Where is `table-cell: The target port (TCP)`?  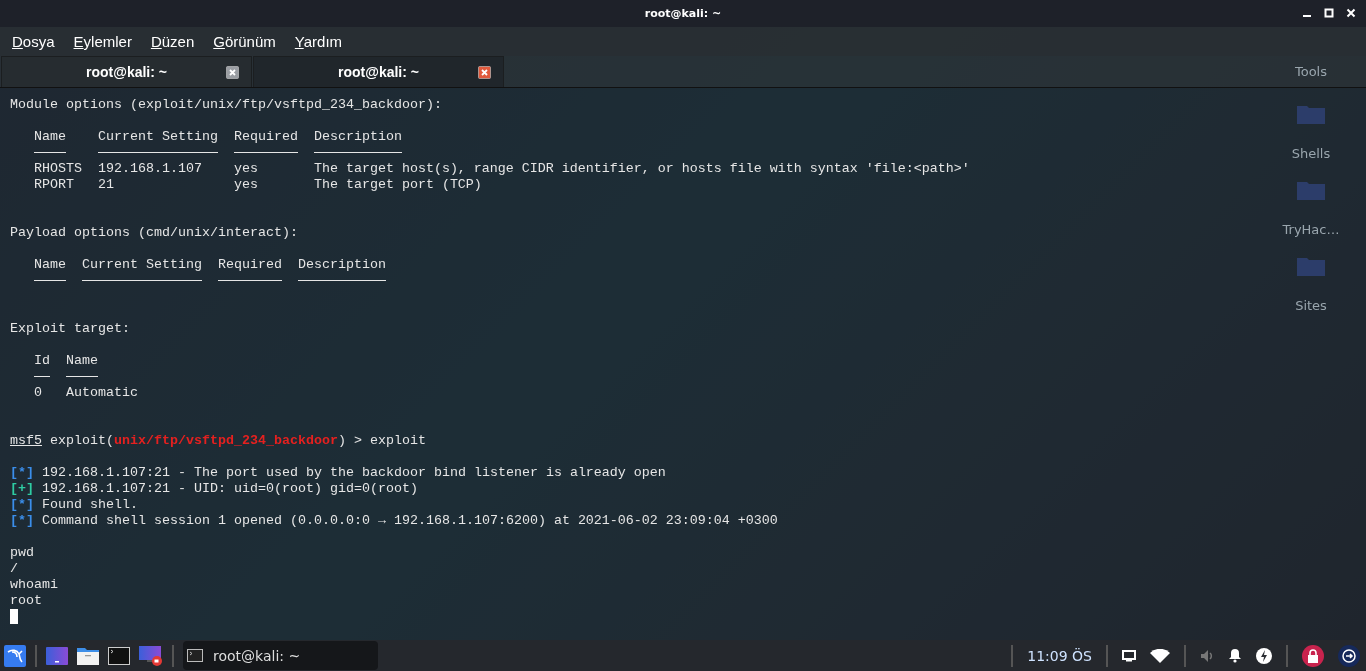 table-cell: The target port (TCP) is located at coordinates (397, 184).